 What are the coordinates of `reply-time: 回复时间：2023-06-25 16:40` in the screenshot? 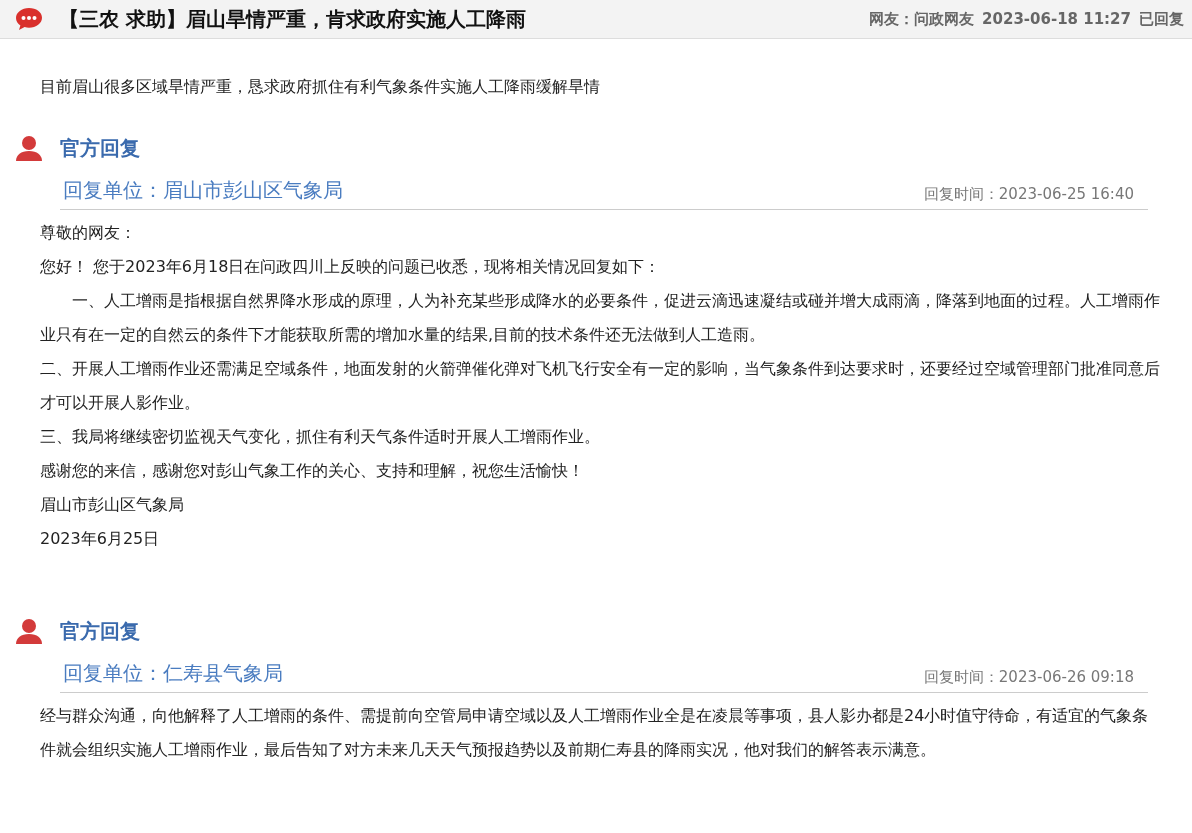 It's located at (1028, 194).